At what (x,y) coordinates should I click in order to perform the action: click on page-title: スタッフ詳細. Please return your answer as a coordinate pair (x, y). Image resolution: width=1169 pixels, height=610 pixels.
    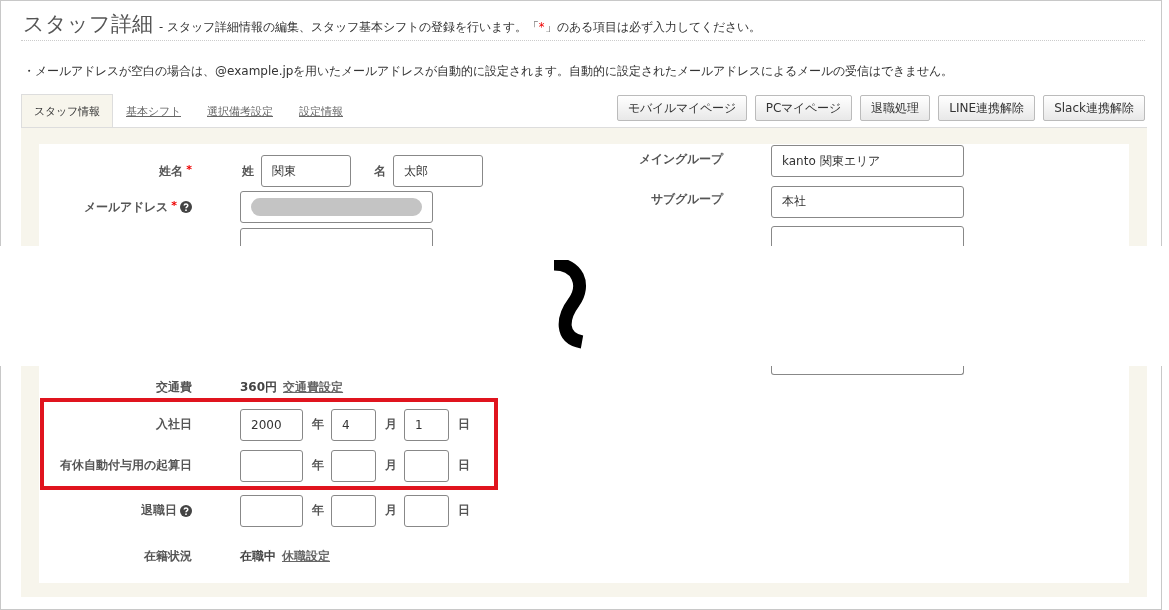
    Looking at the image, I should click on (88, 24).